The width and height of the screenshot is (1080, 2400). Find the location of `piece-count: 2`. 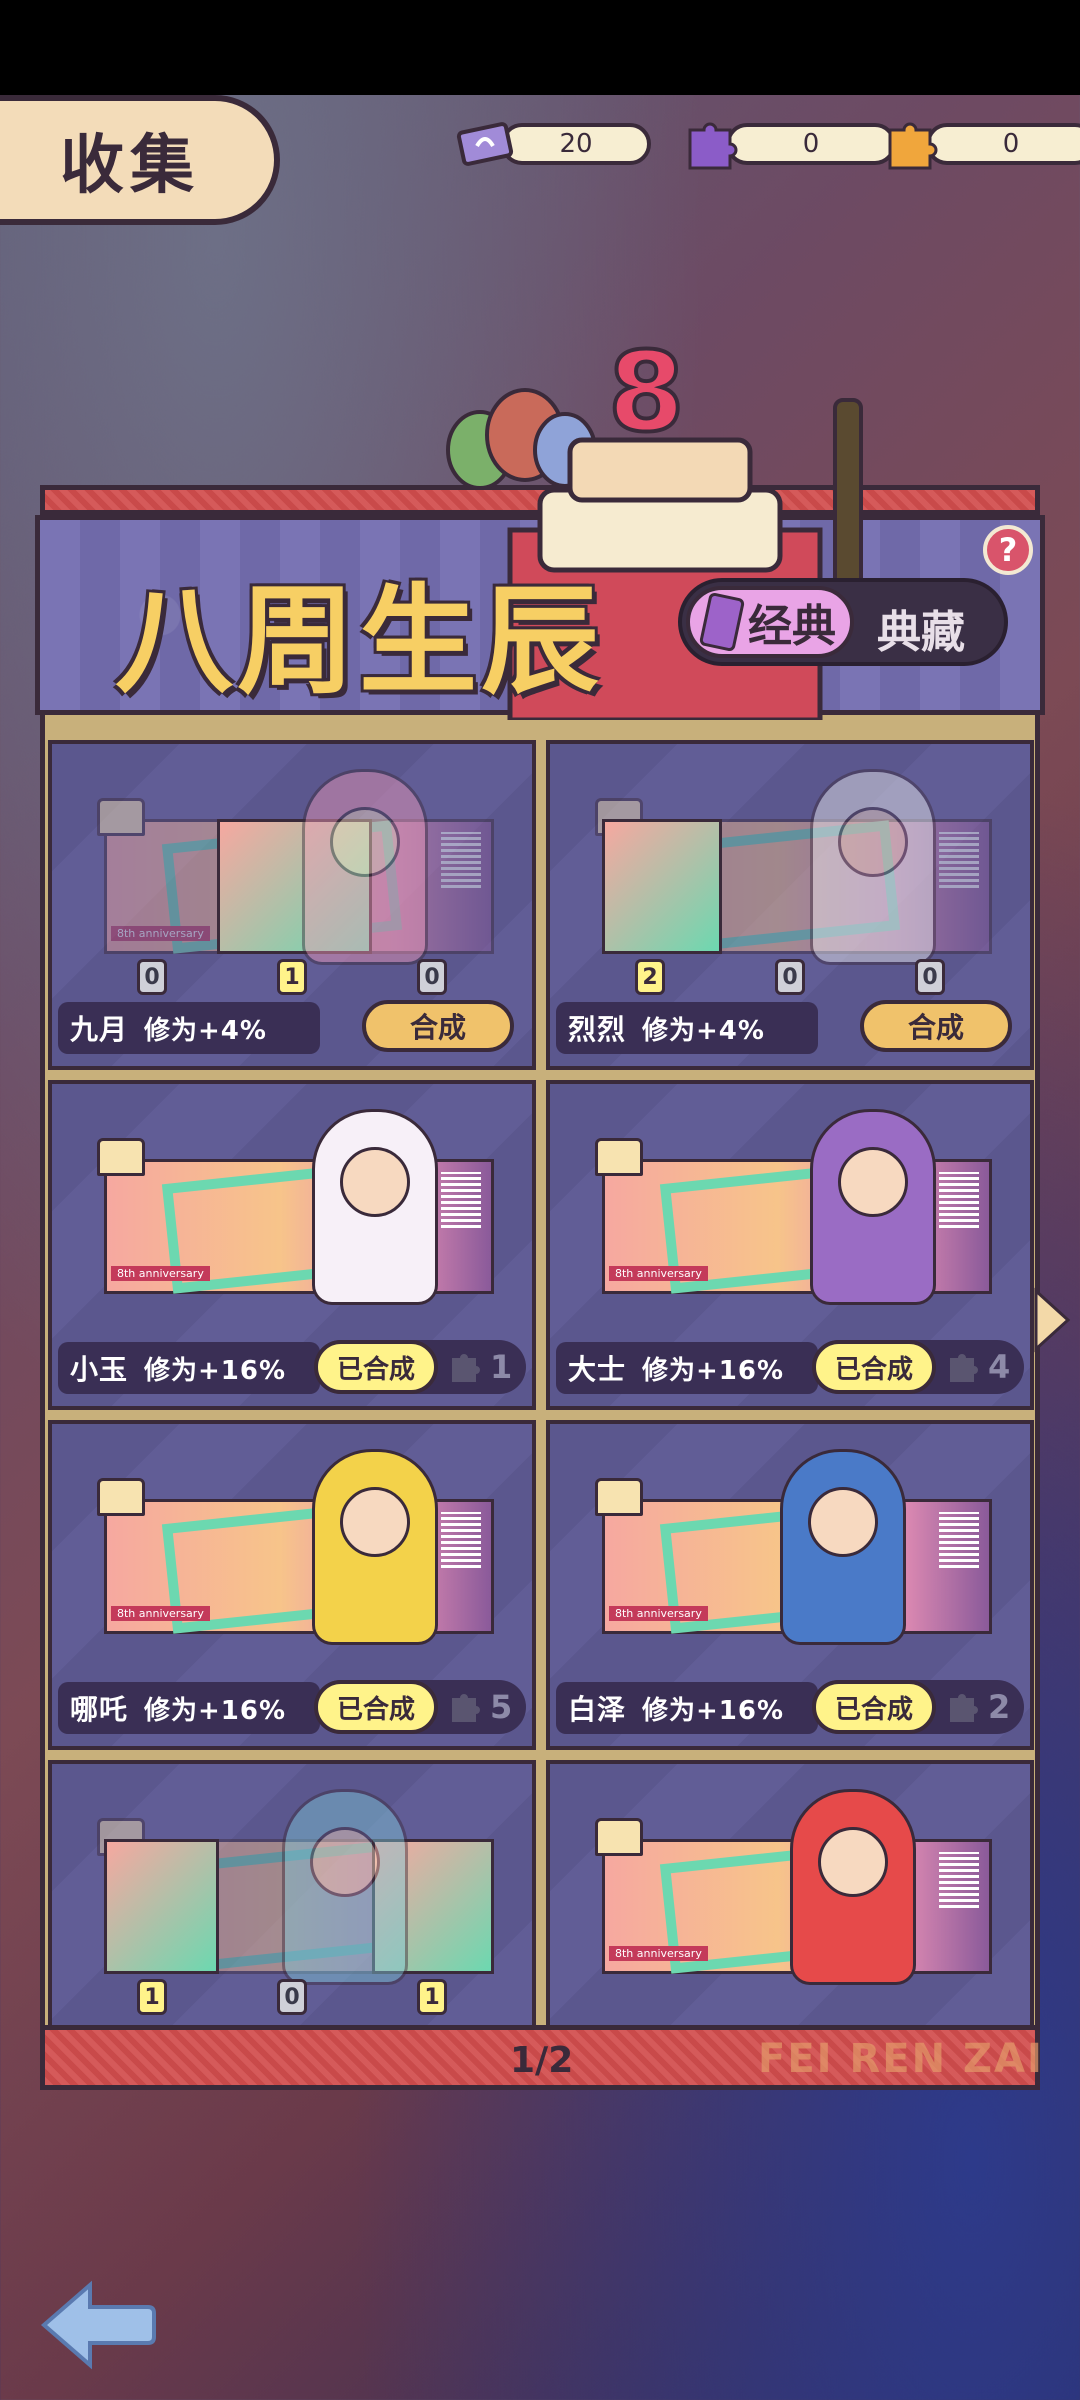

piece-count: 2 is located at coordinates (999, 1707).